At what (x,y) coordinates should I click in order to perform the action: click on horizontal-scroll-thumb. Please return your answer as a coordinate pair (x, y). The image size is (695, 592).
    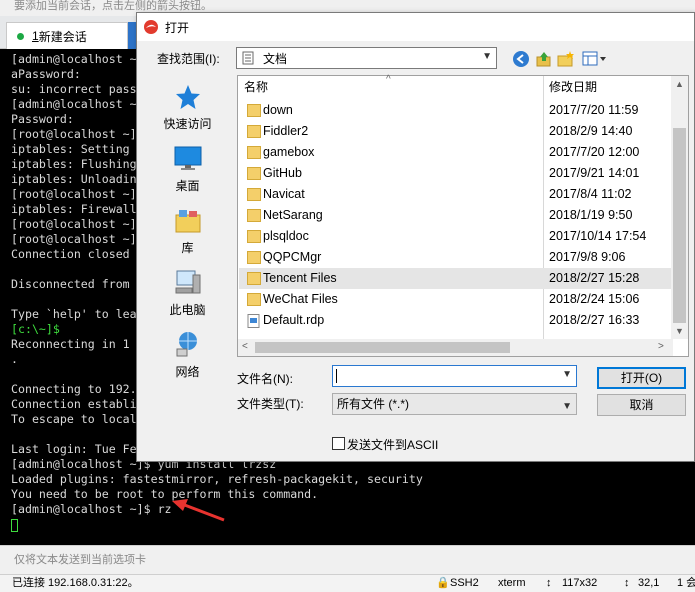
    Looking at the image, I should click on (382, 347).